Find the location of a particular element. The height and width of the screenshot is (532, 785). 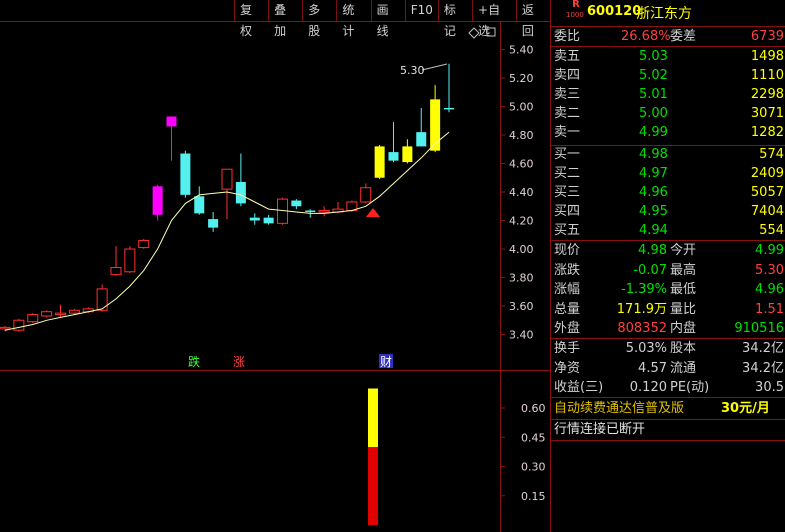

y-tick-label: 4.40 is located at coordinates (521, 192).